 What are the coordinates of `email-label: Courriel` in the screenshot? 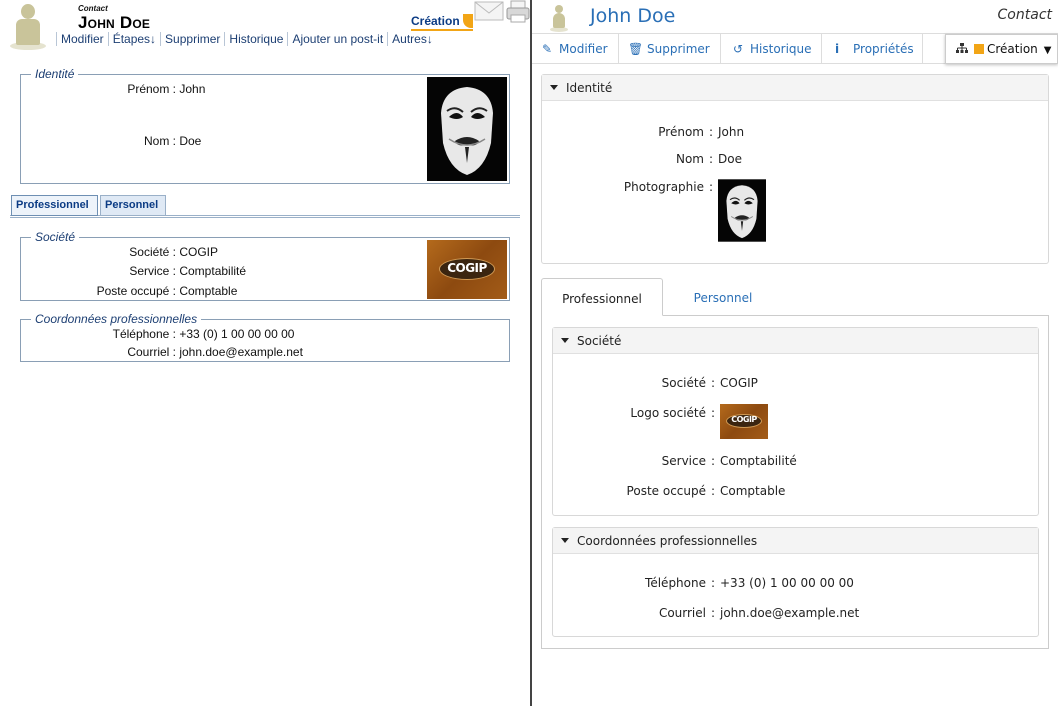 It's located at (682, 613).